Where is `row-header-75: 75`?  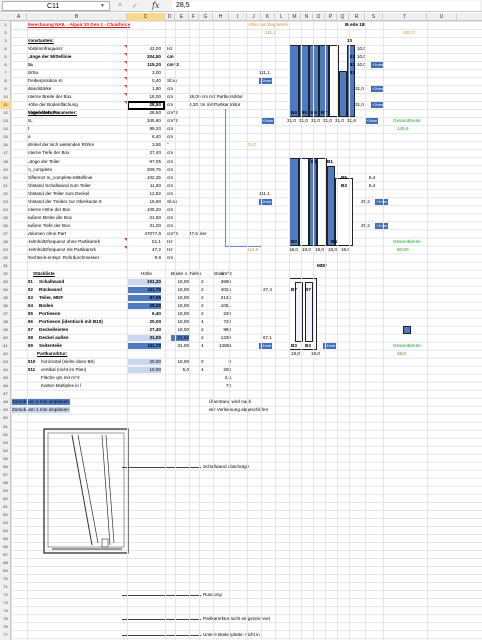 row-header-75: 75 is located at coordinates (5, 619).